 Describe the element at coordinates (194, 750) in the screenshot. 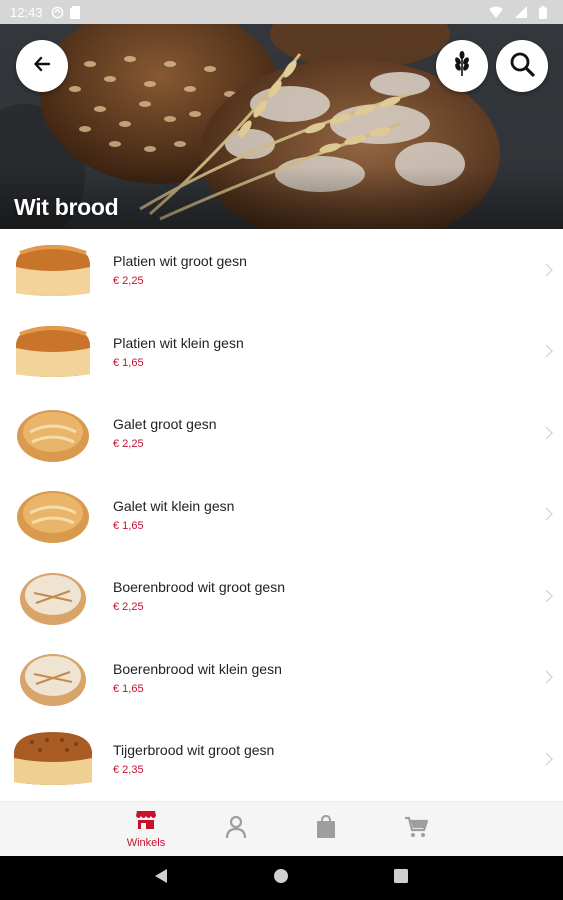

I see `product-name: Tijgerbrood wit groot gesn` at that location.